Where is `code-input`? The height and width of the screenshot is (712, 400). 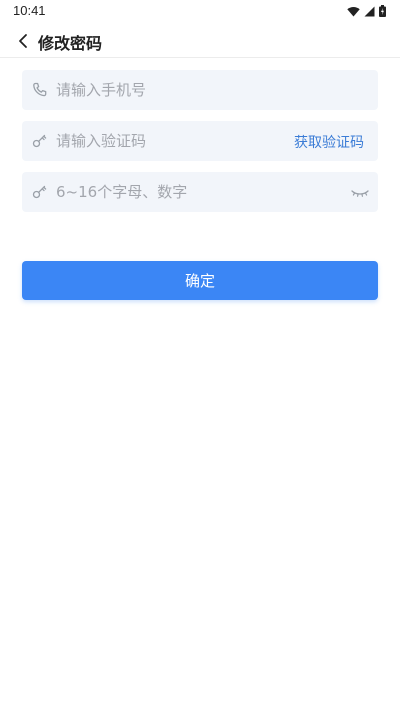
code-input is located at coordinates (176, 141).